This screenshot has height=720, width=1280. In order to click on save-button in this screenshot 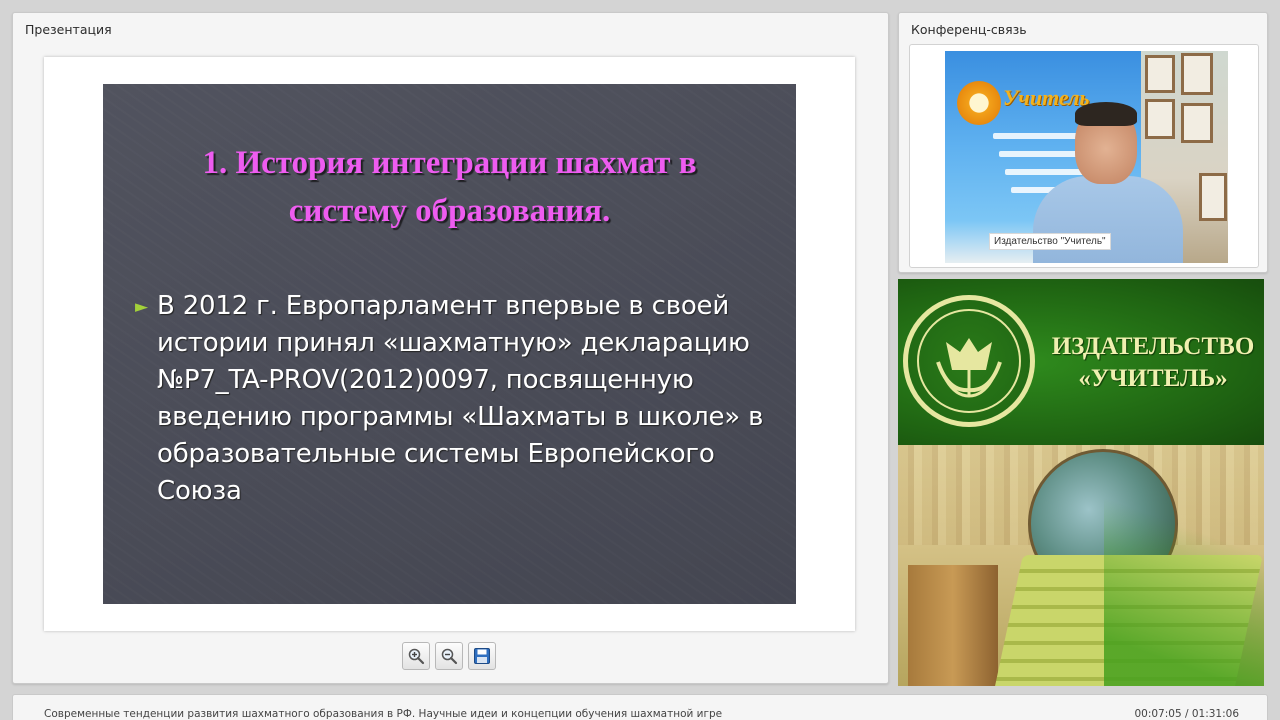, I will do `click(482, 656)`.